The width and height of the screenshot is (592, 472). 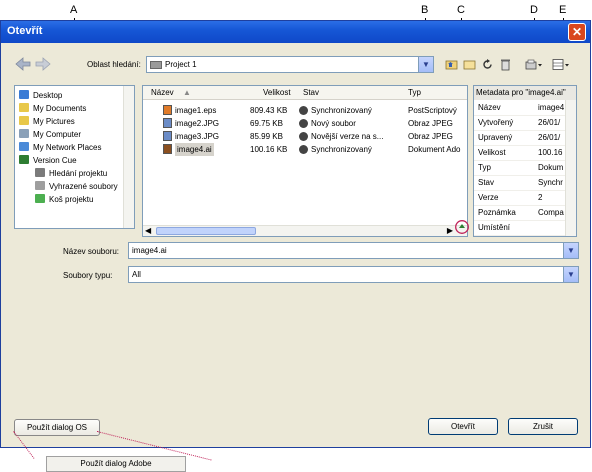 I want to click on file-type: Obraz JPEG, so click(x=430, y=136).